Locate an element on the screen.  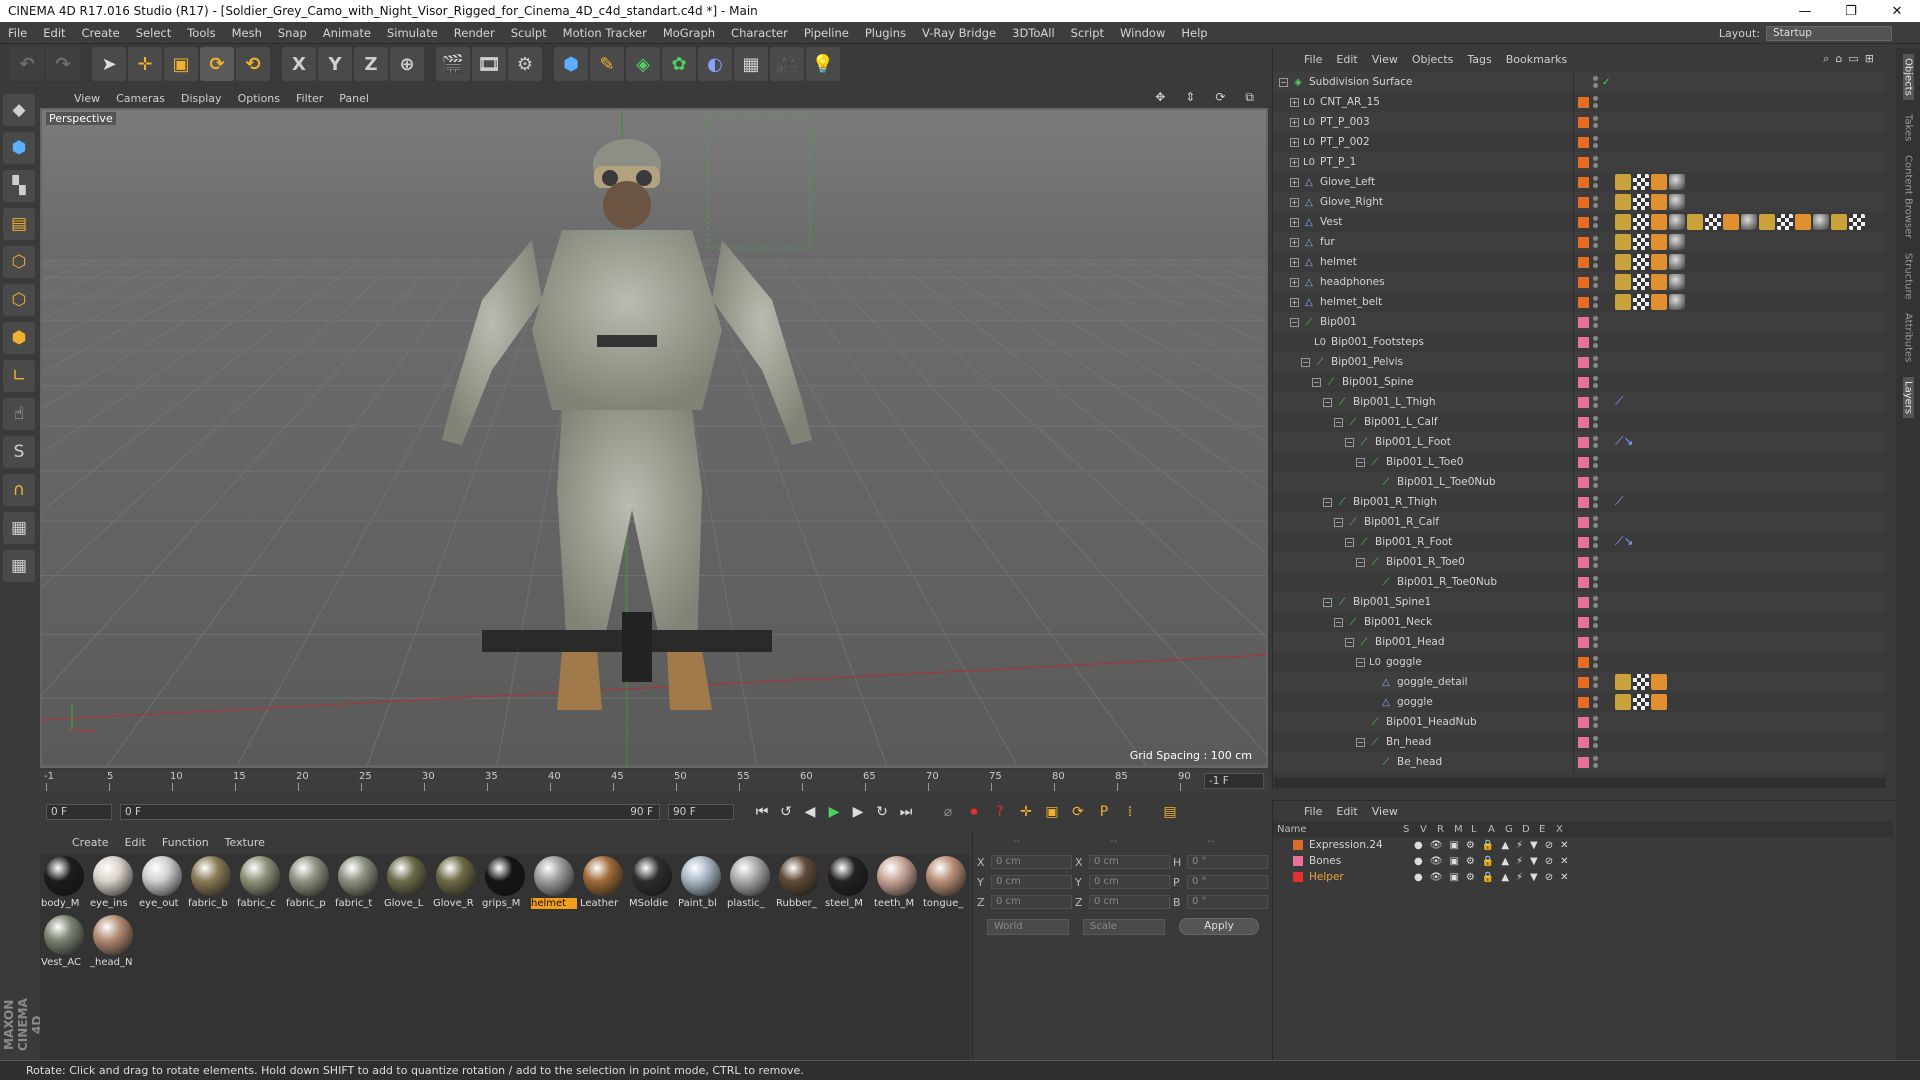
layer-toggle-icon: ⚙ is located at coordinates (1470, 861).